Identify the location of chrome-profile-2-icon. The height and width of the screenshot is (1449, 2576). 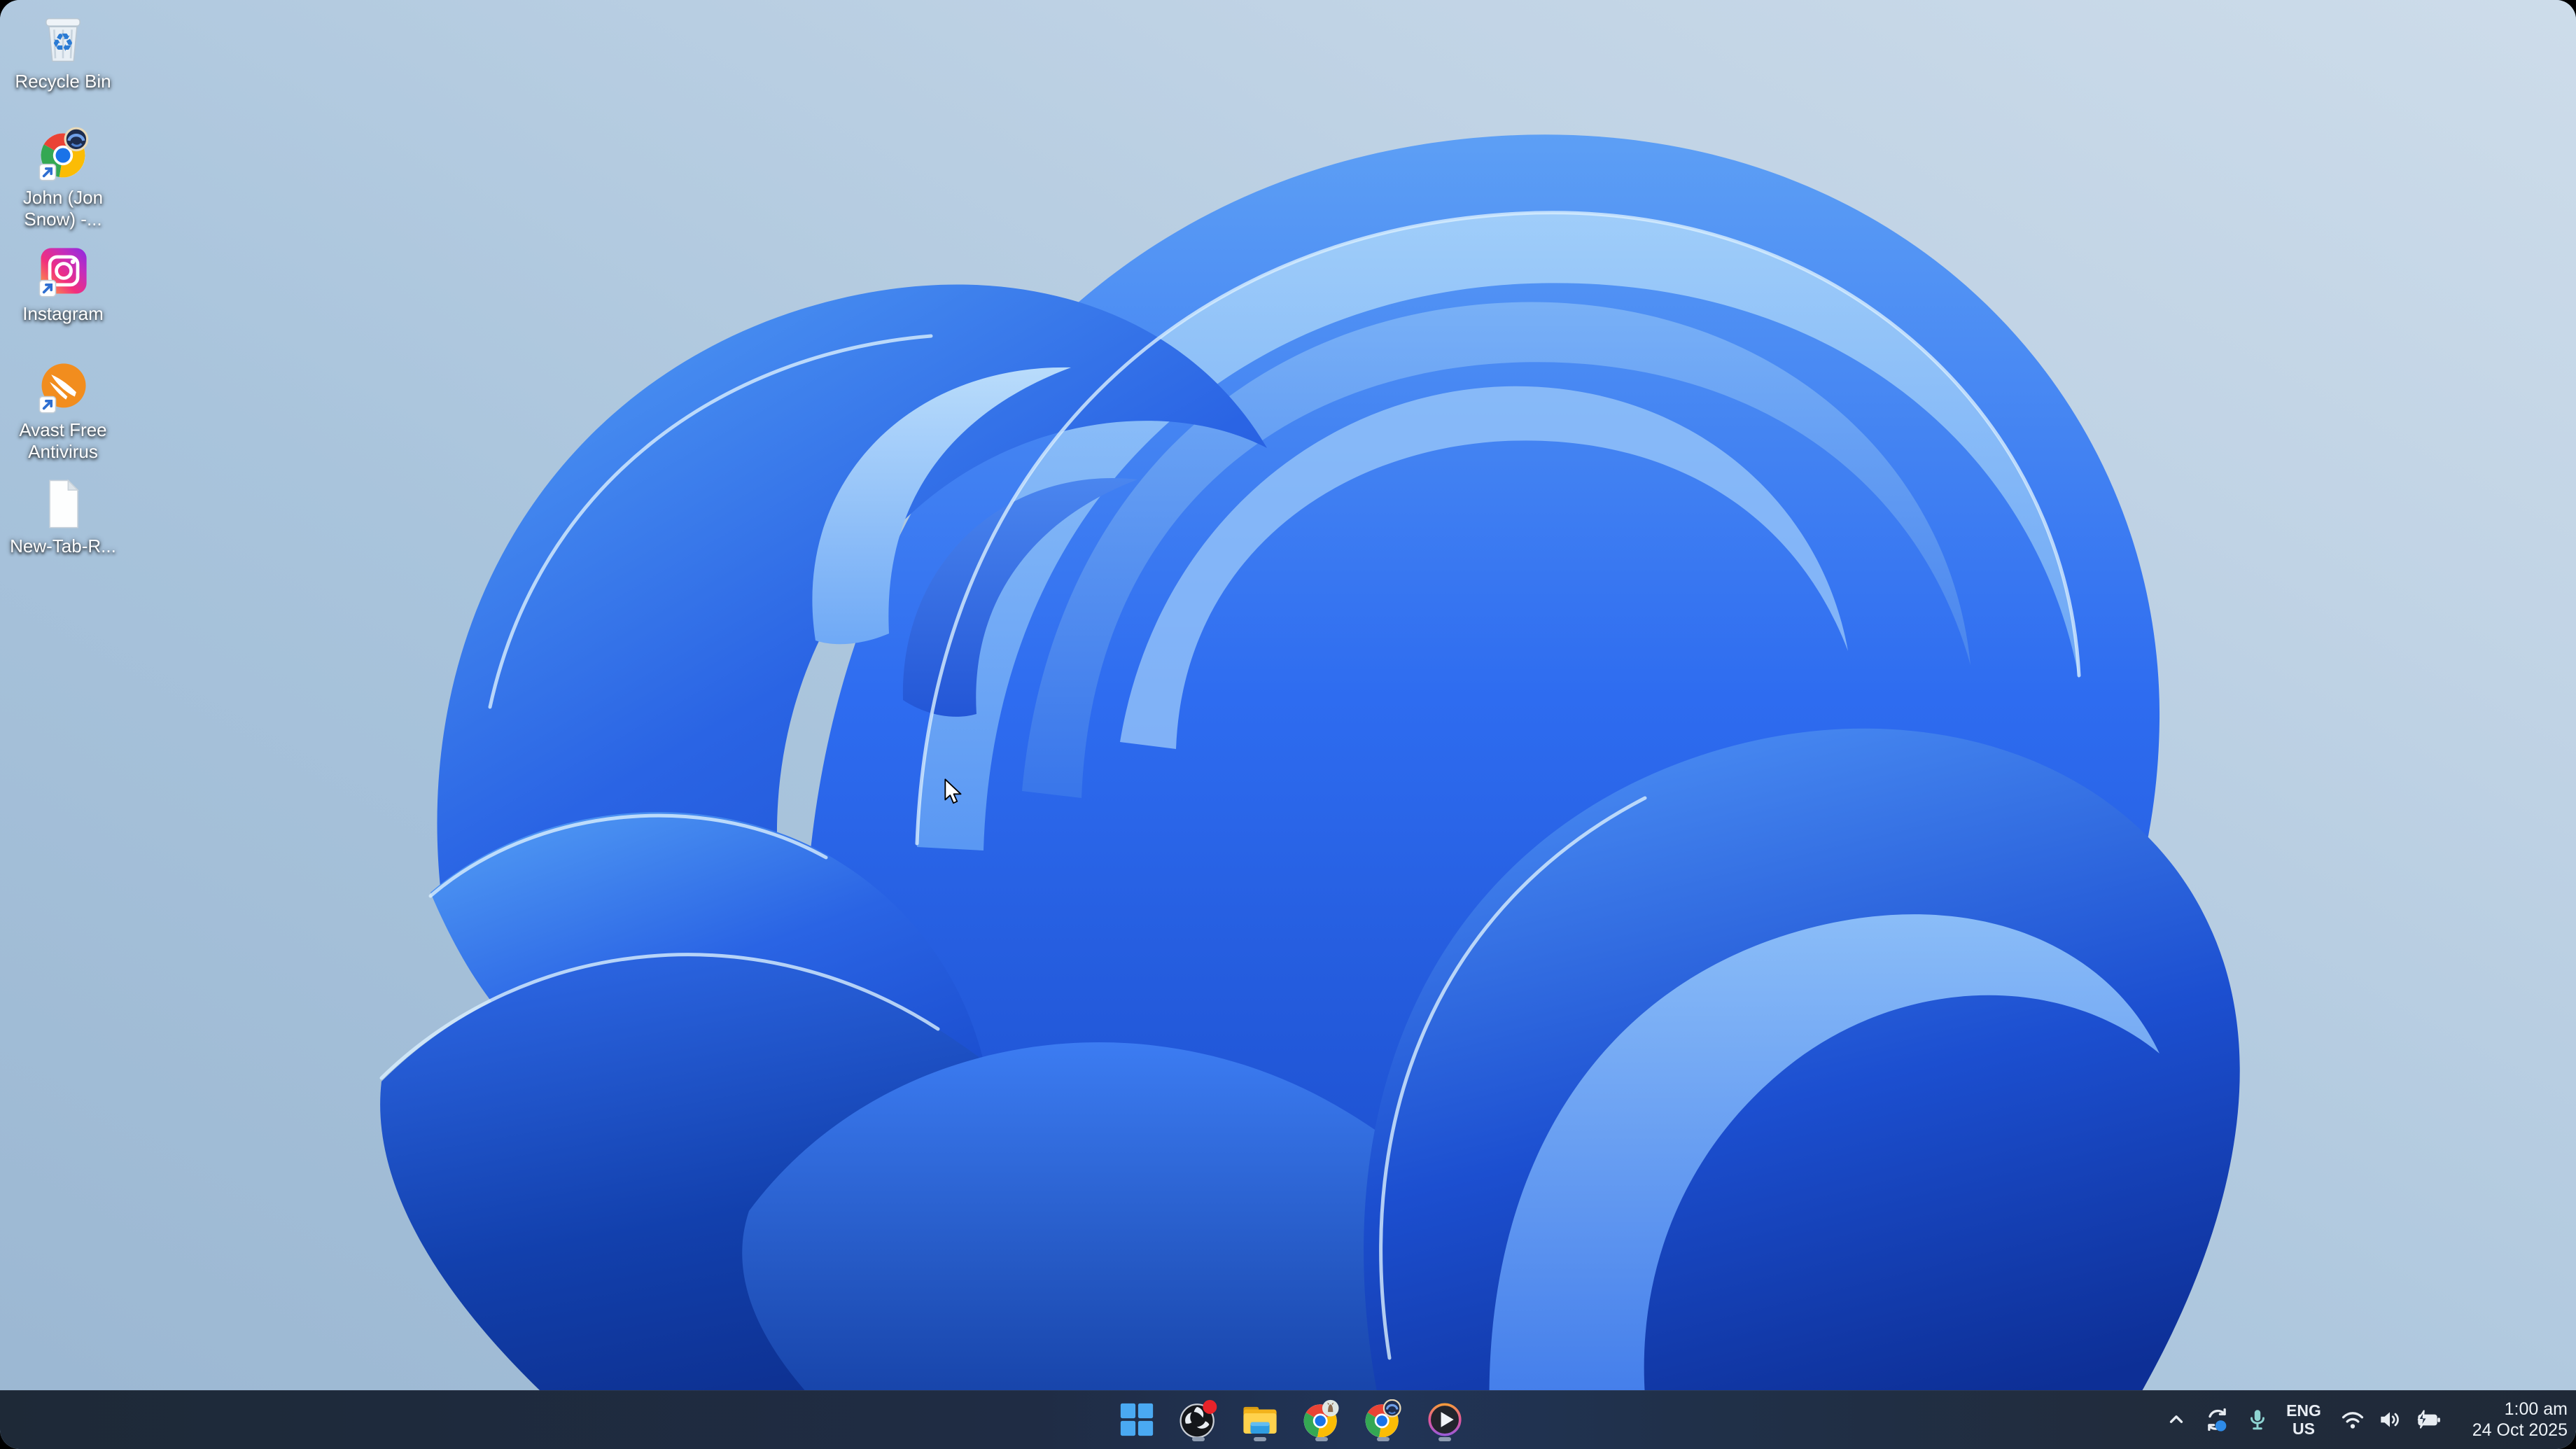
(1383, 1418).